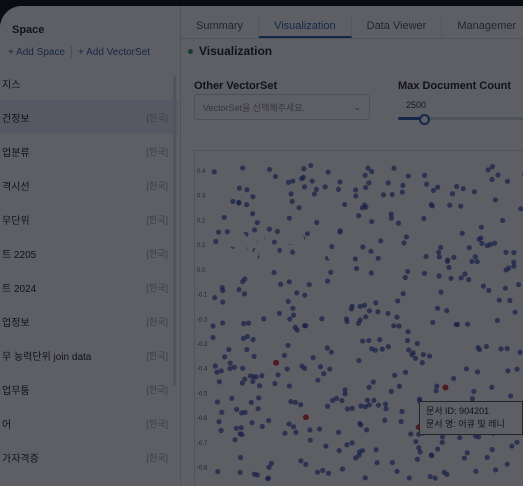  I want to click on slider-thumb, so click(424, 119).